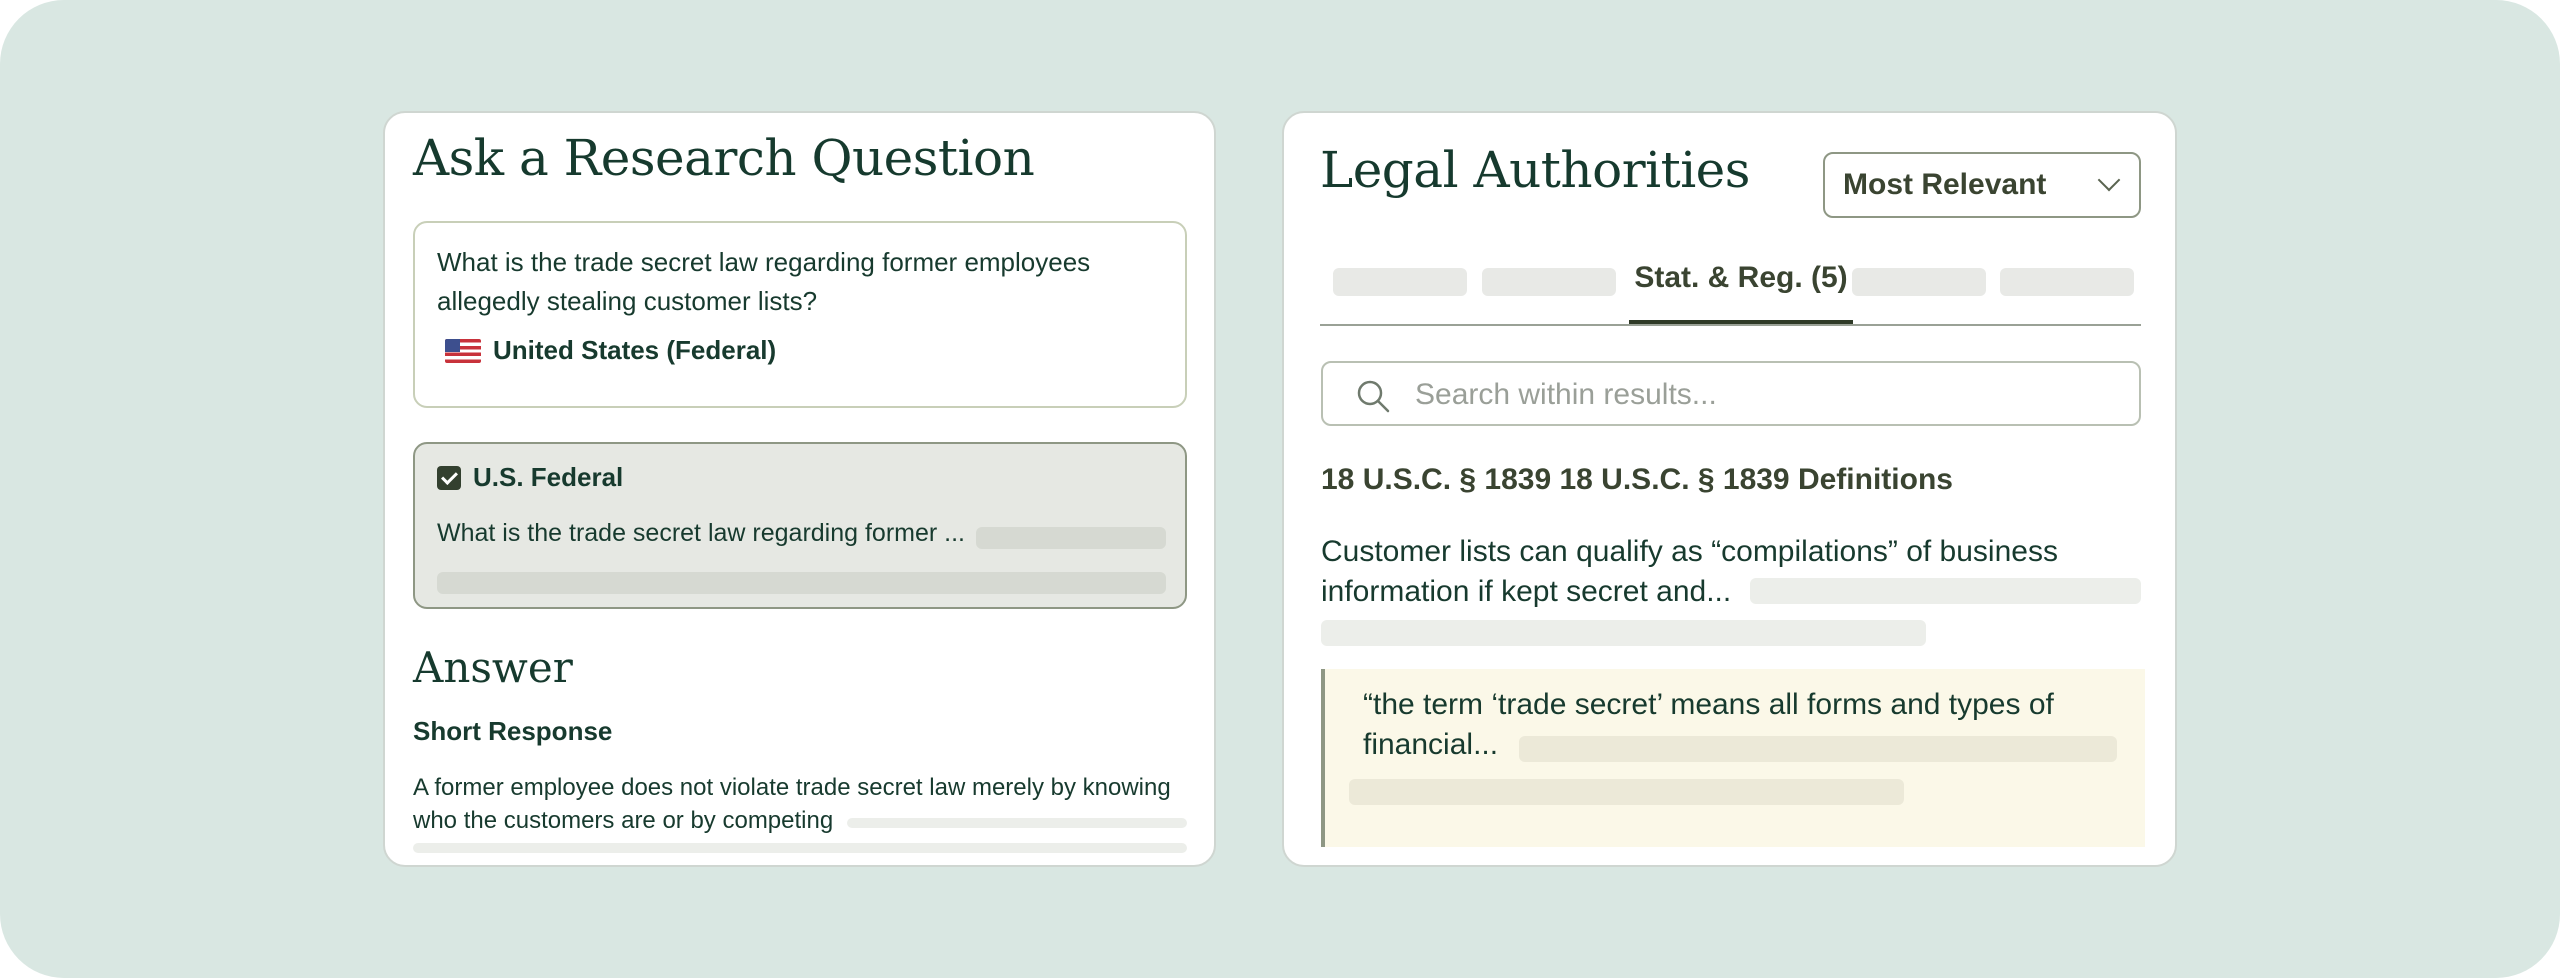 This screenshot has width=2560, height=978. I want to click on search-icon, so click(1373, 396).